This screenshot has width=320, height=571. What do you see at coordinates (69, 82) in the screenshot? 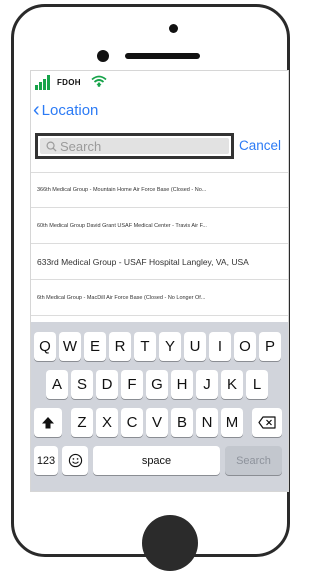
I see `carrier-name: FDOH` at bounding box center [69, 82].